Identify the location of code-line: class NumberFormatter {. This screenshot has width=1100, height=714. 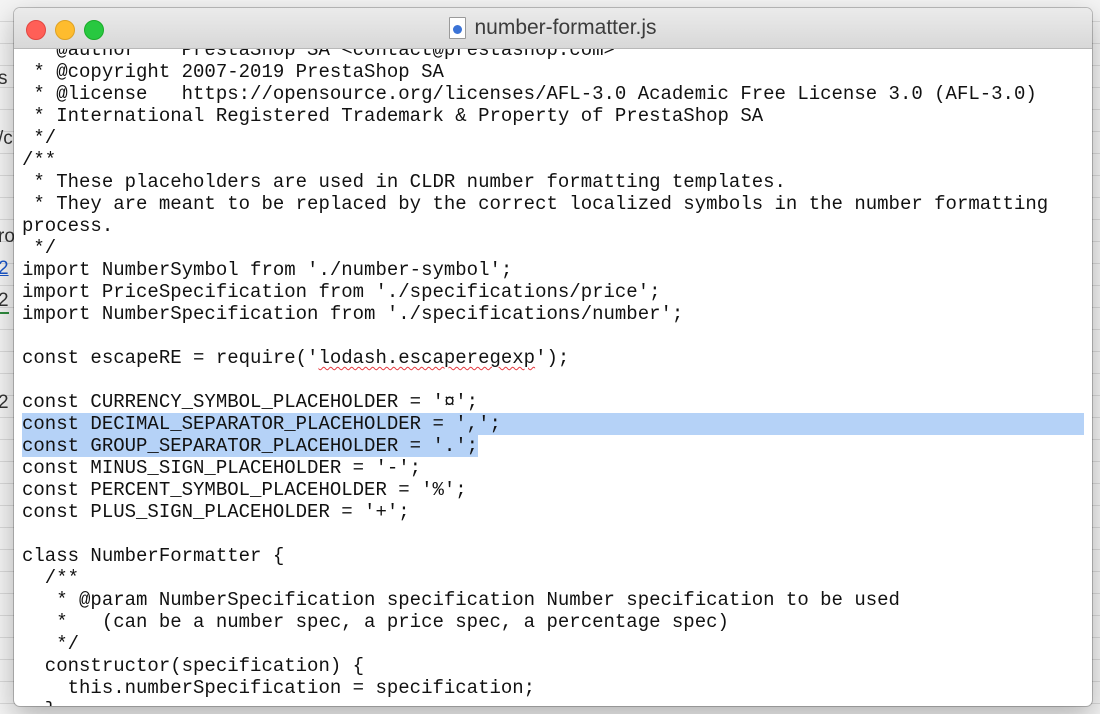
(553, 556).